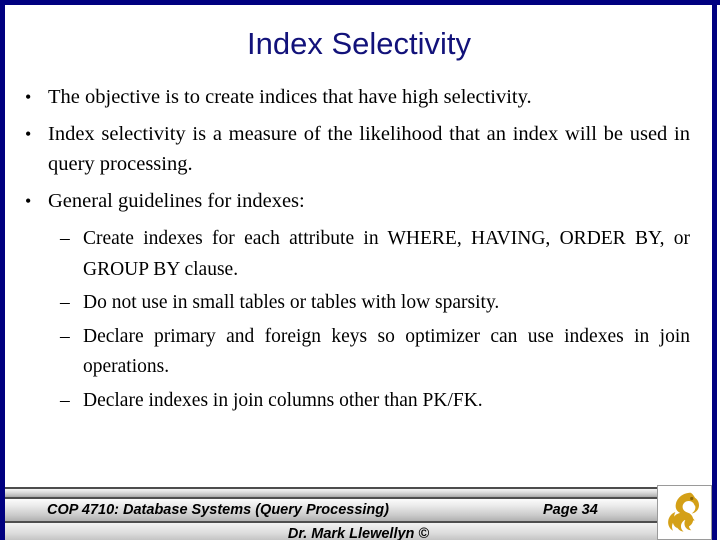 The height and width of the screenshot is (540, 720). I want to click on ucf-pegasus-logo, so click(684, 512).